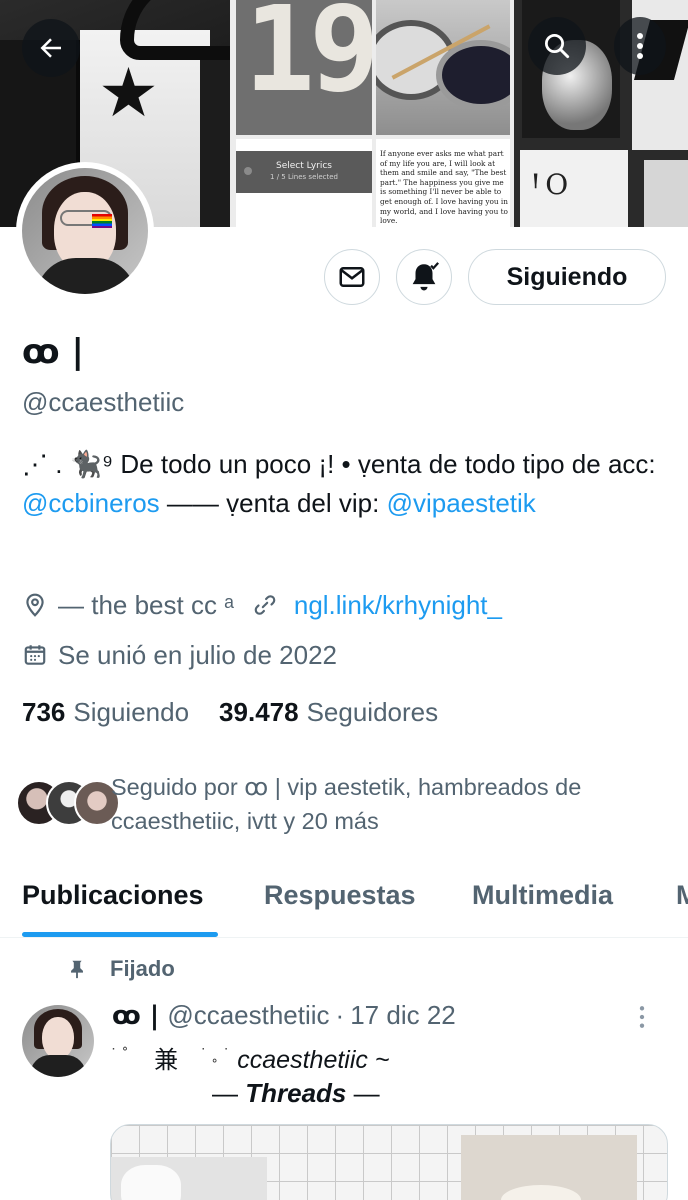 The image size is (688, 1200). I want to click on post-text-line-2: — Threads —, so click(296, 1093).